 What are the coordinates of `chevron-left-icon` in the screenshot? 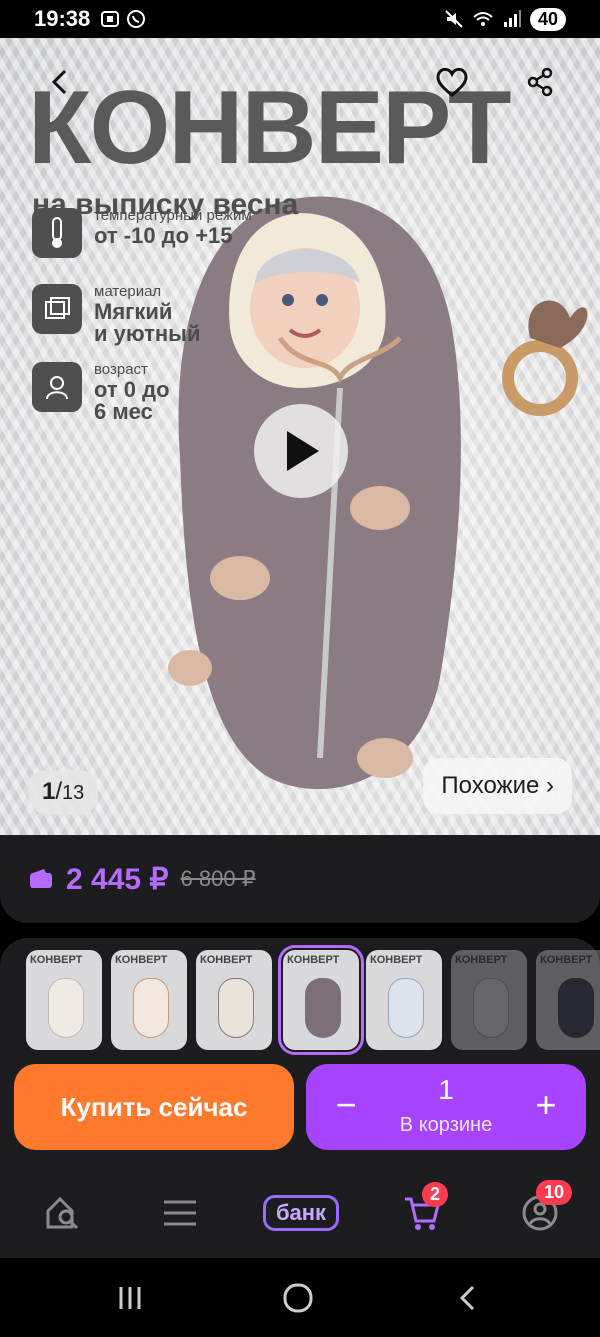 It's located at (59, 82).